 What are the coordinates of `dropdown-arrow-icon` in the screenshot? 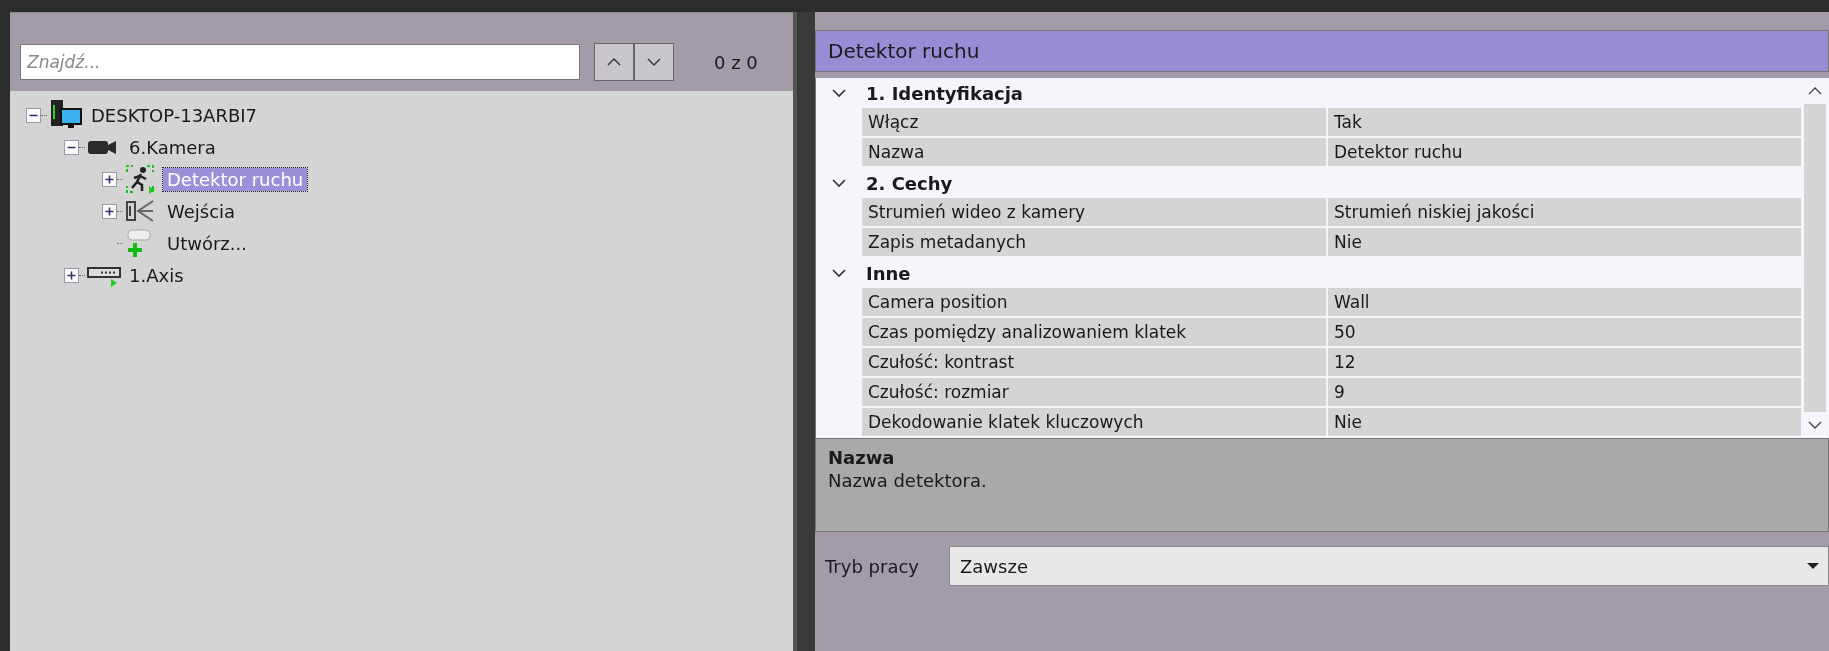 It's located at (1813, 566).